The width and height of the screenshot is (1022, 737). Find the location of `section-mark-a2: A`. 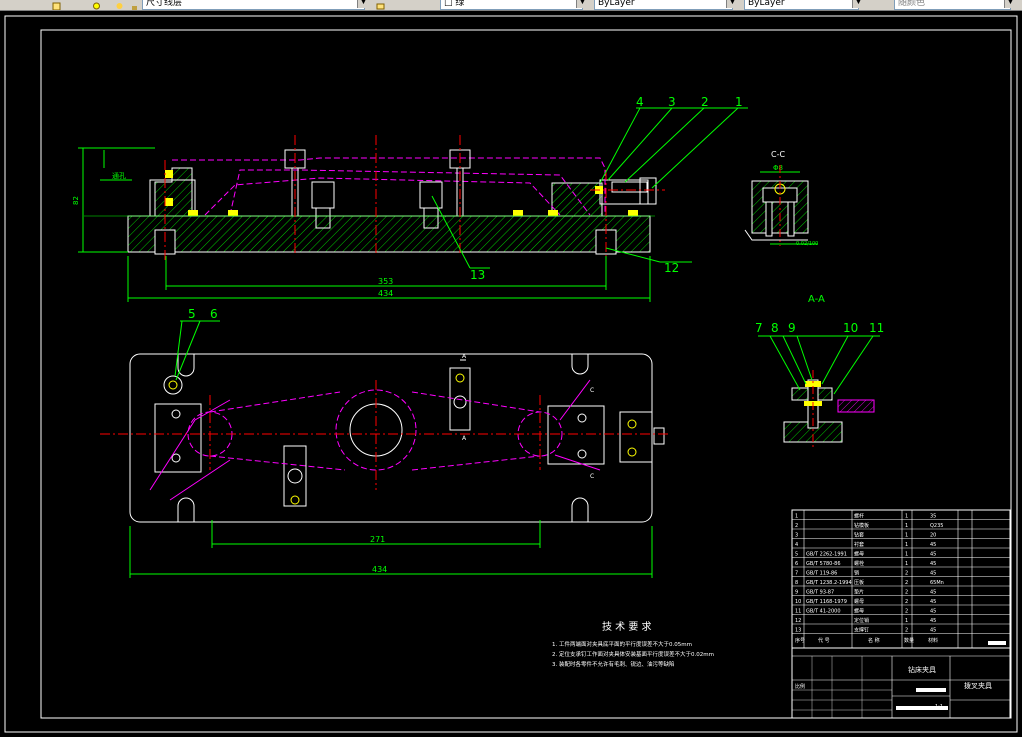

section-mark-a2: A is located at coordinates (464, 438).